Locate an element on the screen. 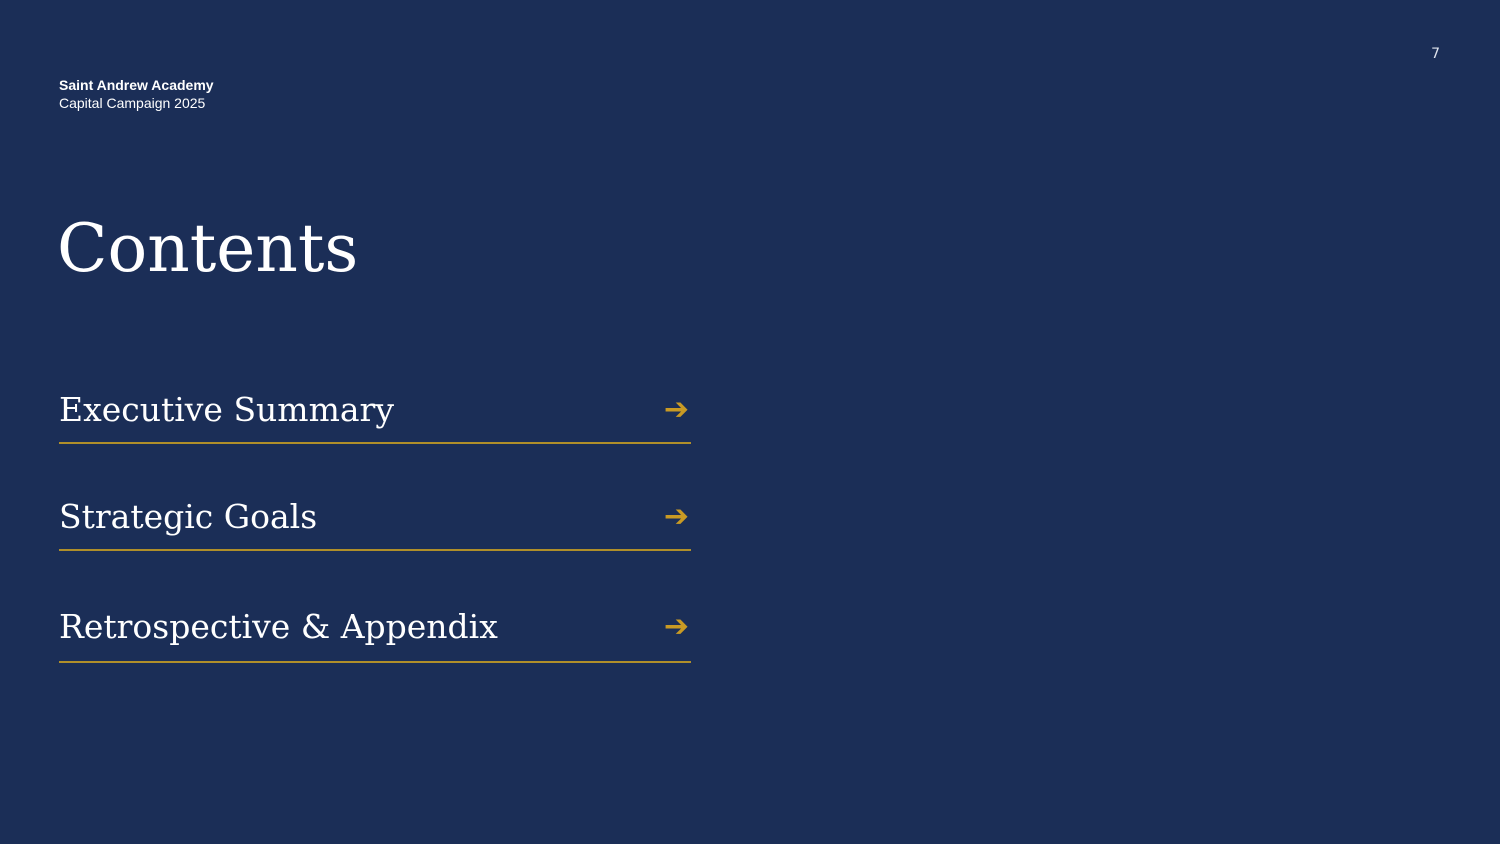 The image size is (1500, 844). toc-item-executive-summary: Executive Summary ➔ is located at coordinates (375, 410).